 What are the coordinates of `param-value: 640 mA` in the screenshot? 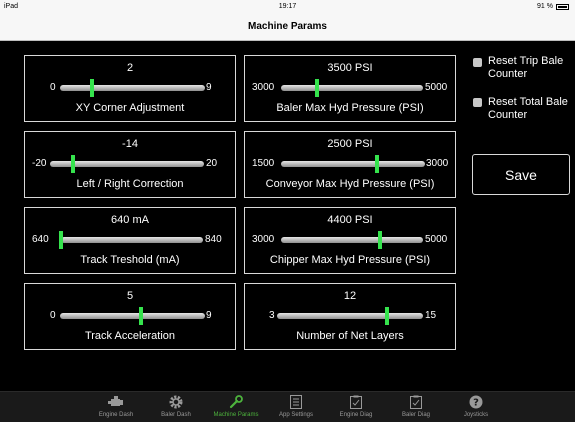 It's located at (130, 220).